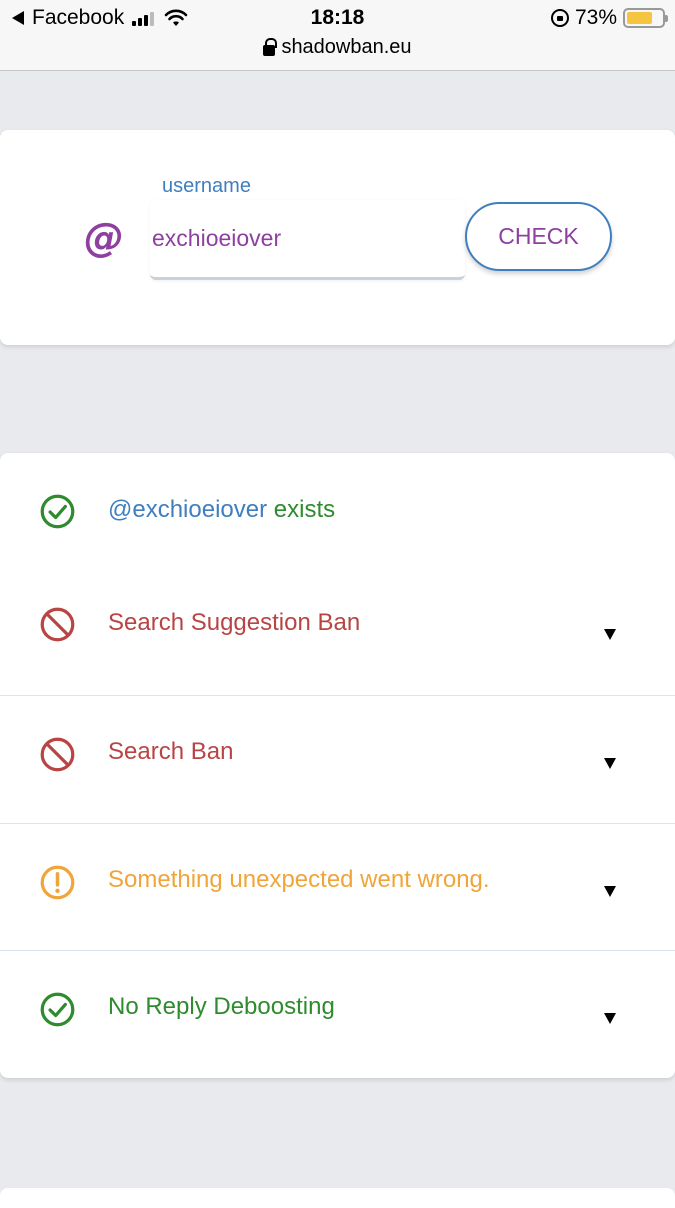 This screenshot has width=675, height=1208. Describe the element at coordinates (171, 751) in the screenshot. I see `result-label: Search Ban` at that location.